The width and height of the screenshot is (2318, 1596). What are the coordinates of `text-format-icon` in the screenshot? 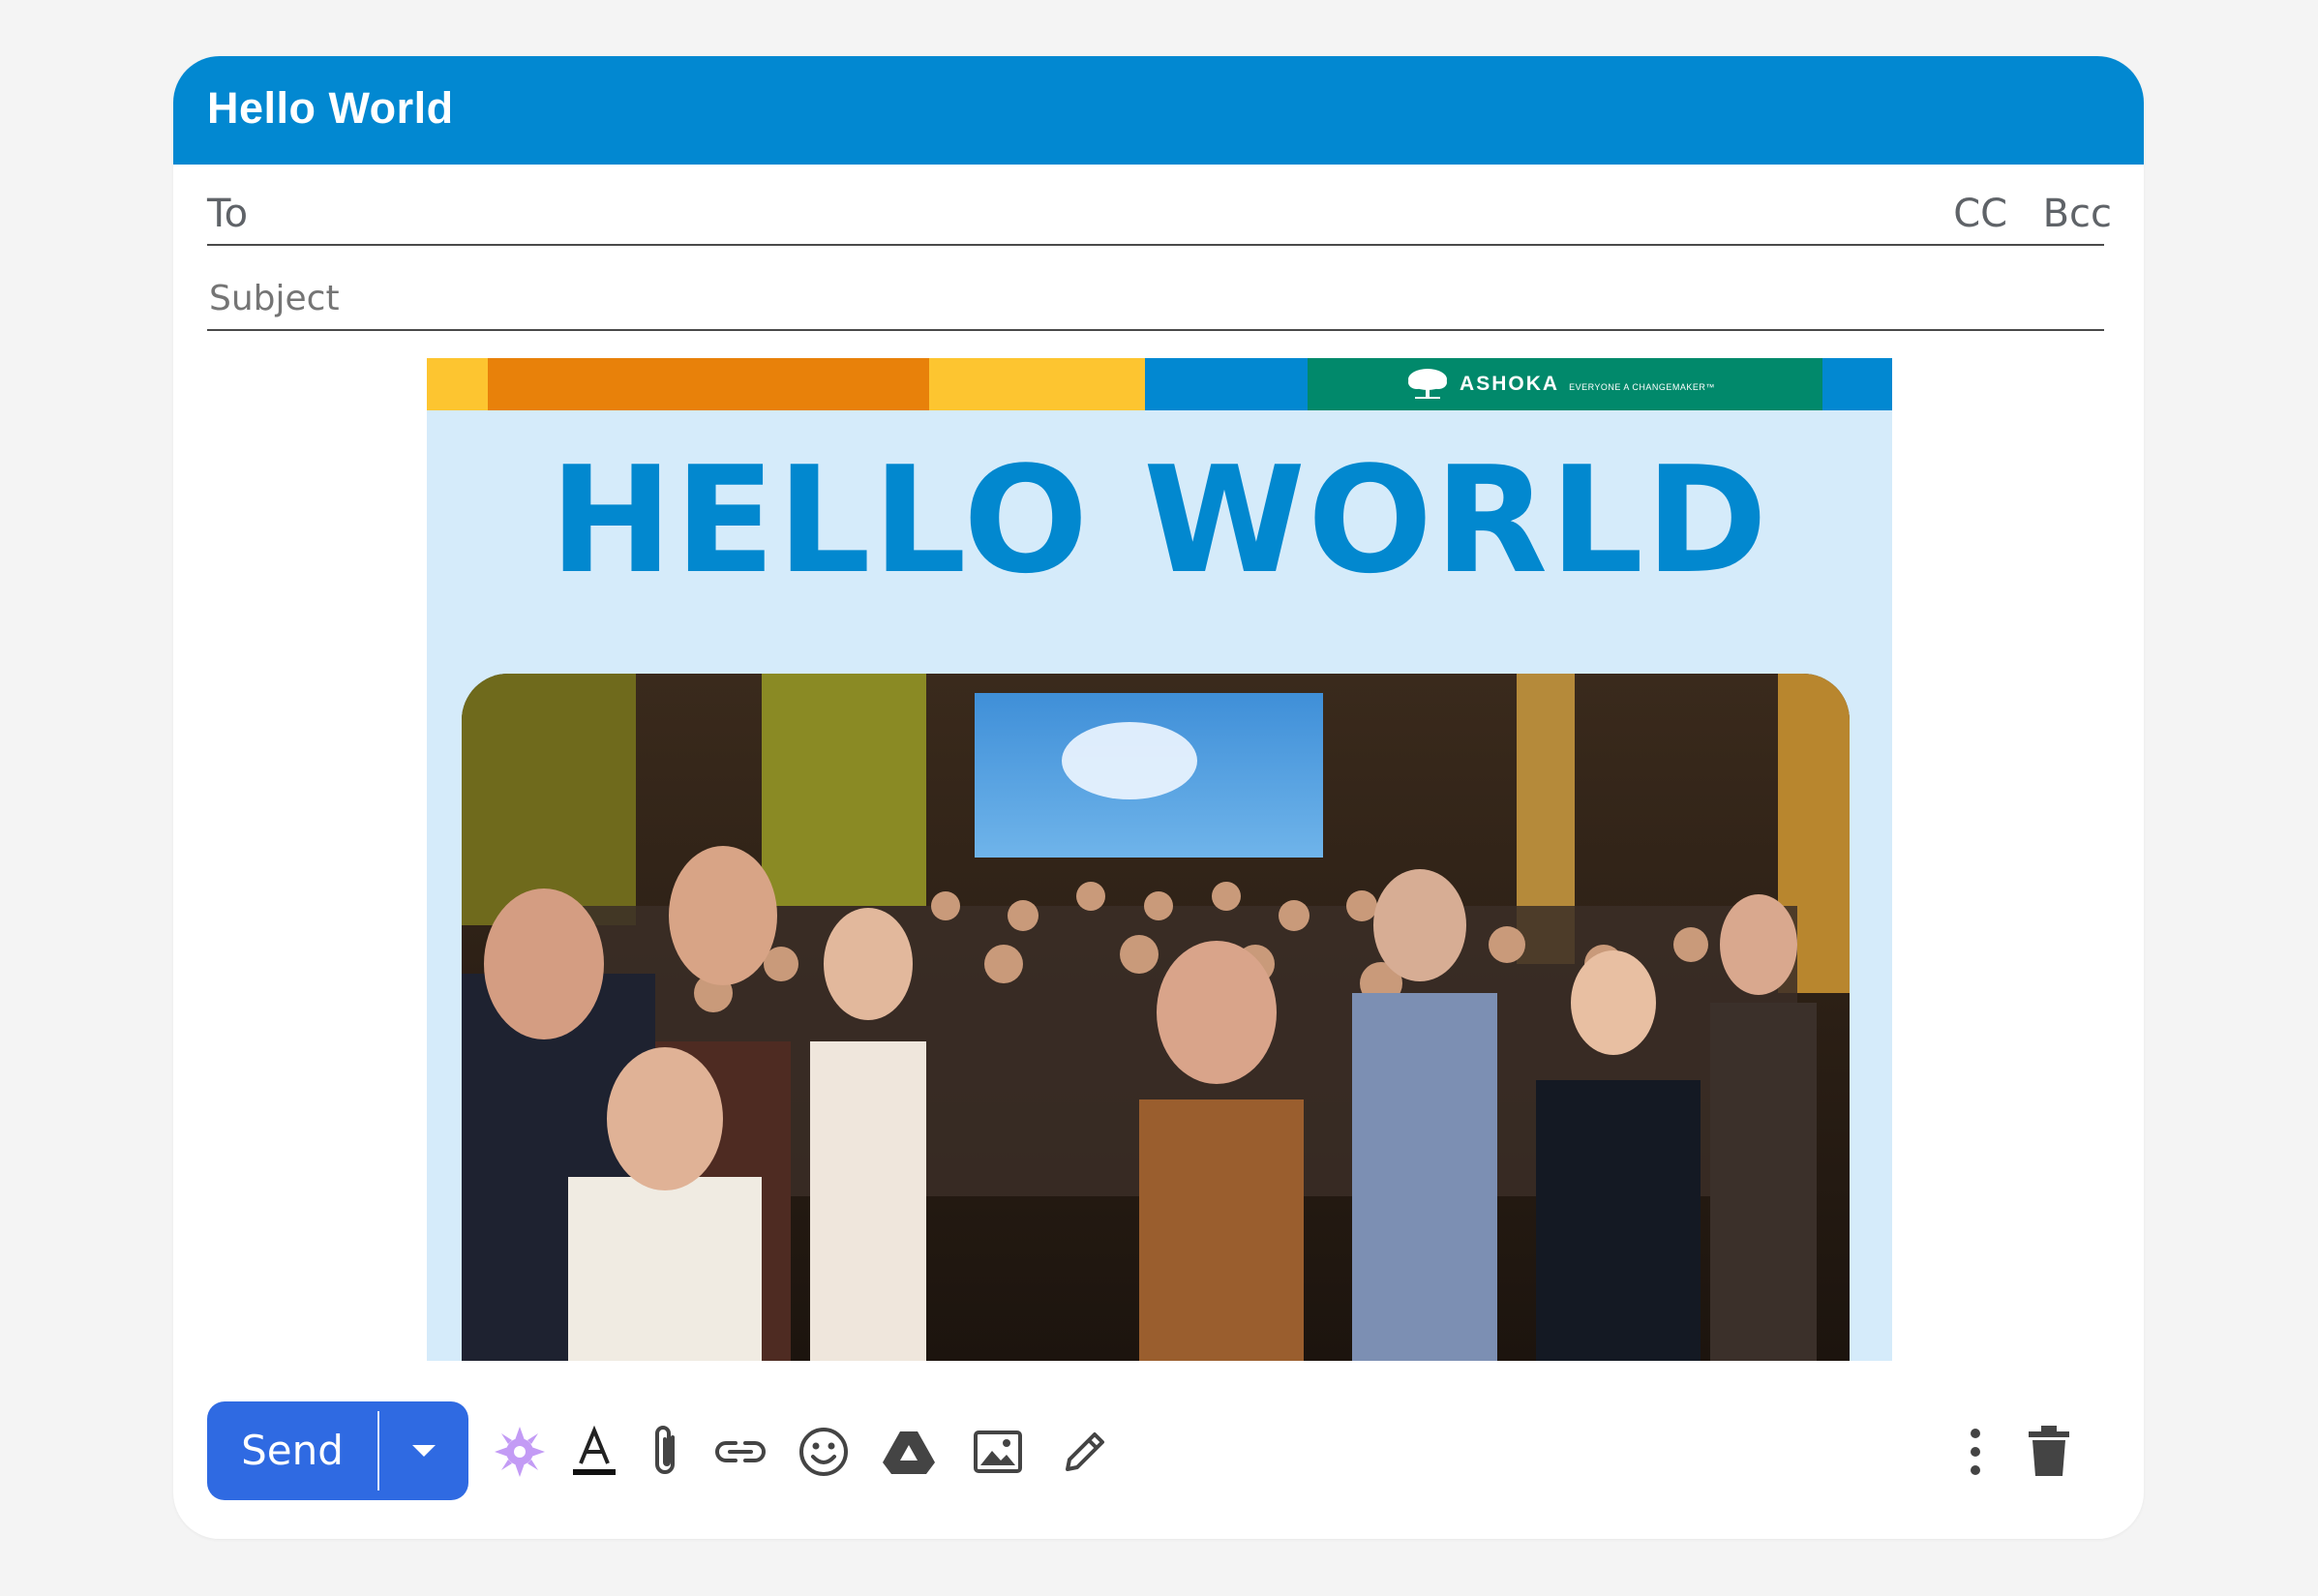 It's located at (594, 1452).